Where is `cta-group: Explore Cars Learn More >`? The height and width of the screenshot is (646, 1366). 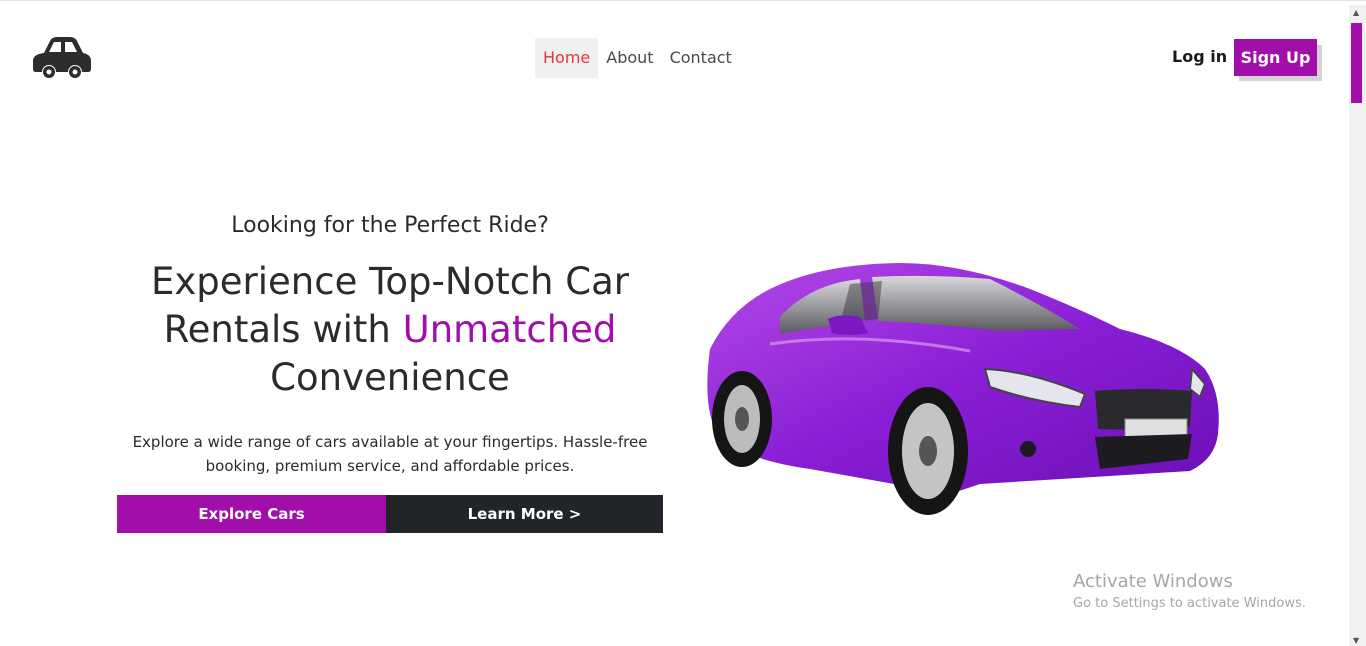
cta-group: Explore Cars Learn More > is located at coordinates (390, 514).